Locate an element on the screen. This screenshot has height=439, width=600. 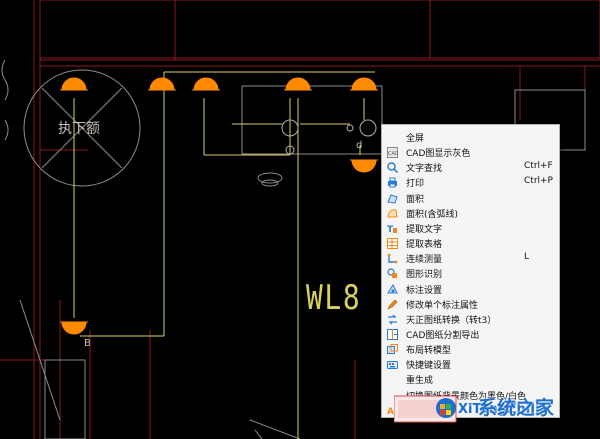
continuous-measure-icon is located at coordinates (392, 258).